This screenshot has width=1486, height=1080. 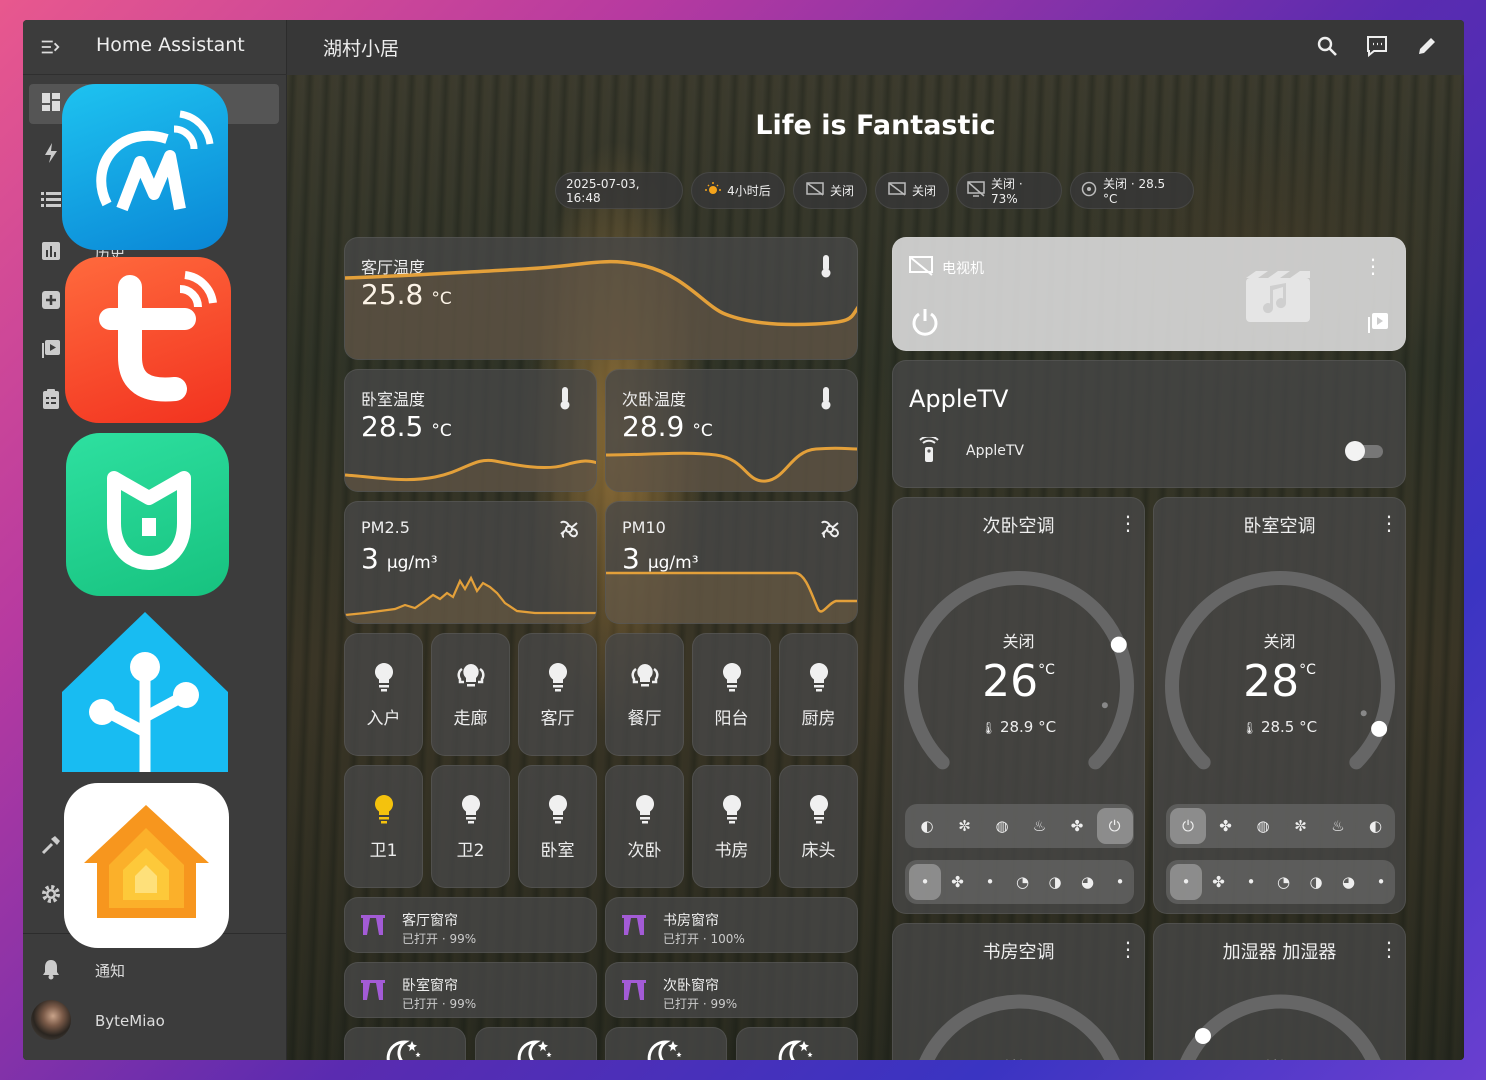 What do you see at coordinates (1363, 713) in the screenshot?
I see `current-temp-marker` at bounding box center [1363, 713].